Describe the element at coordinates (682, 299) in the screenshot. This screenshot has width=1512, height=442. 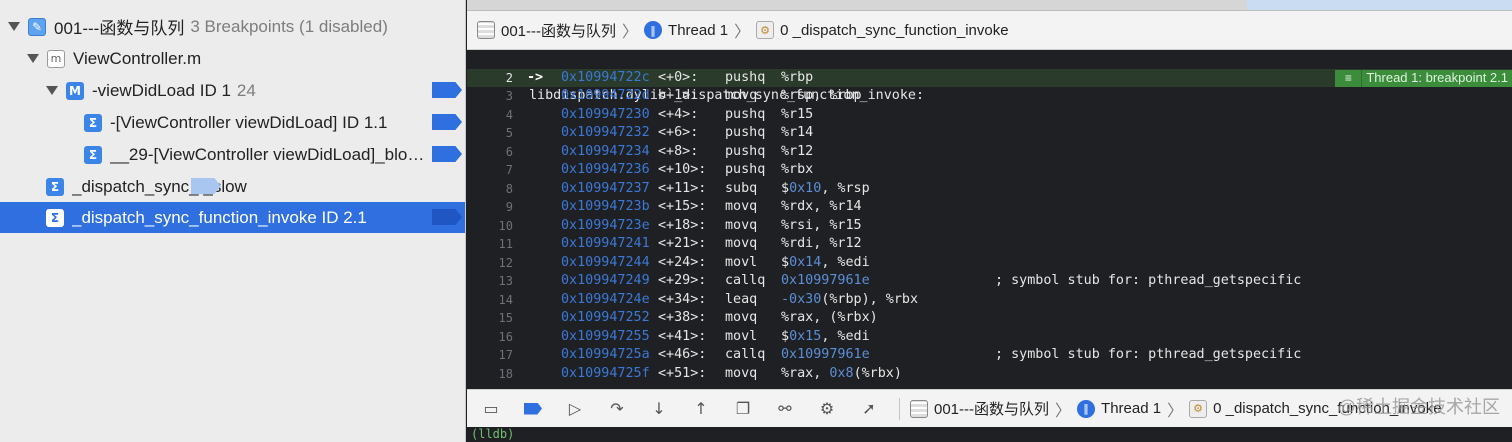
I see `instruction-offset: <+34>:` at that location.